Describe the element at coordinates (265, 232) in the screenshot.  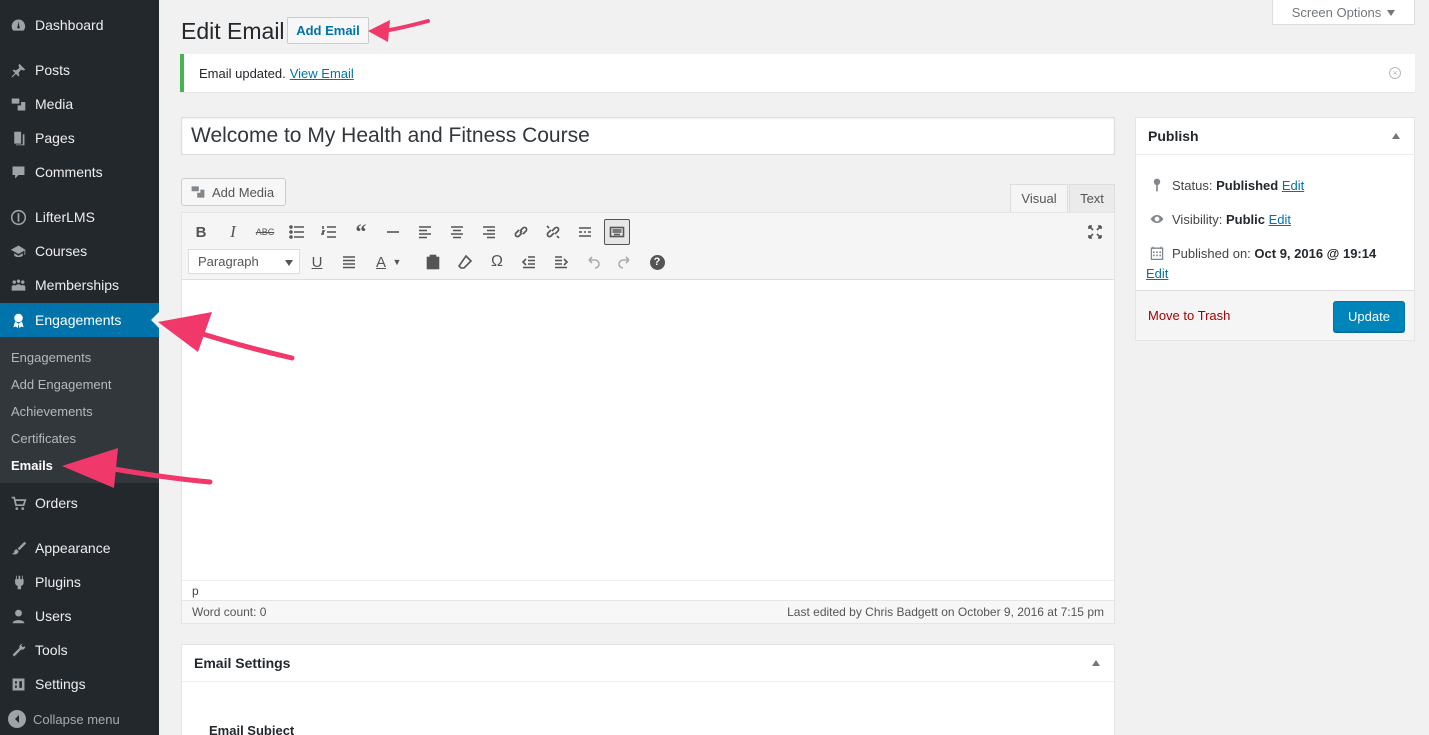
I see `strikethrough-button: ABC` at that location.